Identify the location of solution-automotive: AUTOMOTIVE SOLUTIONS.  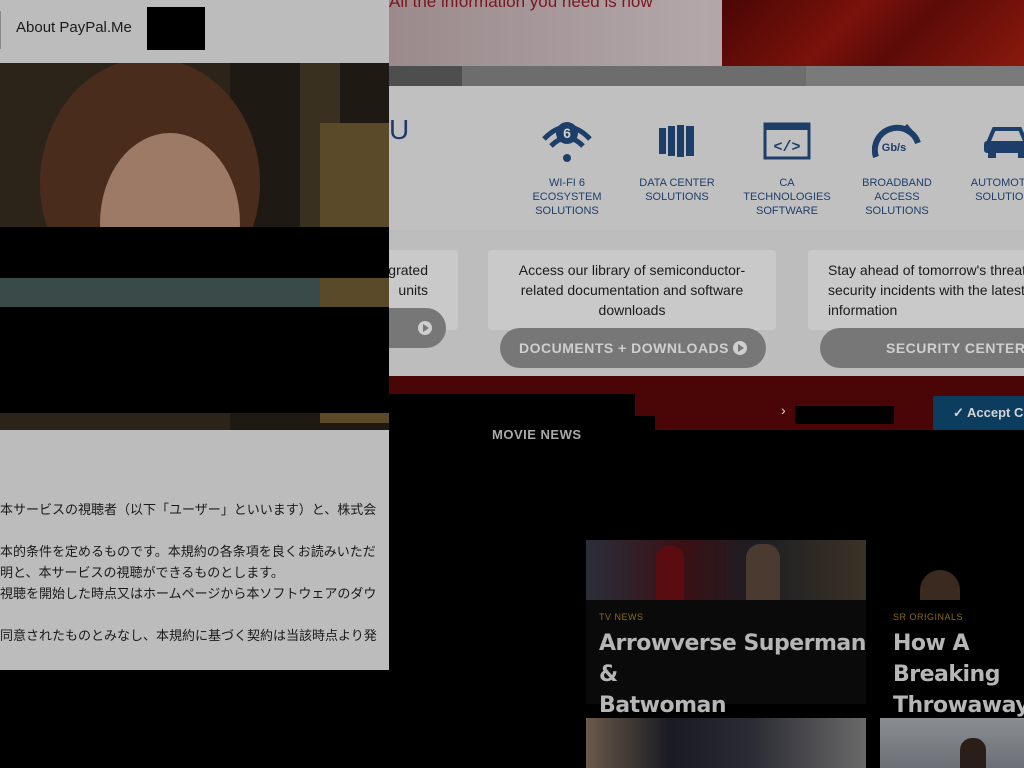
(988, 160).